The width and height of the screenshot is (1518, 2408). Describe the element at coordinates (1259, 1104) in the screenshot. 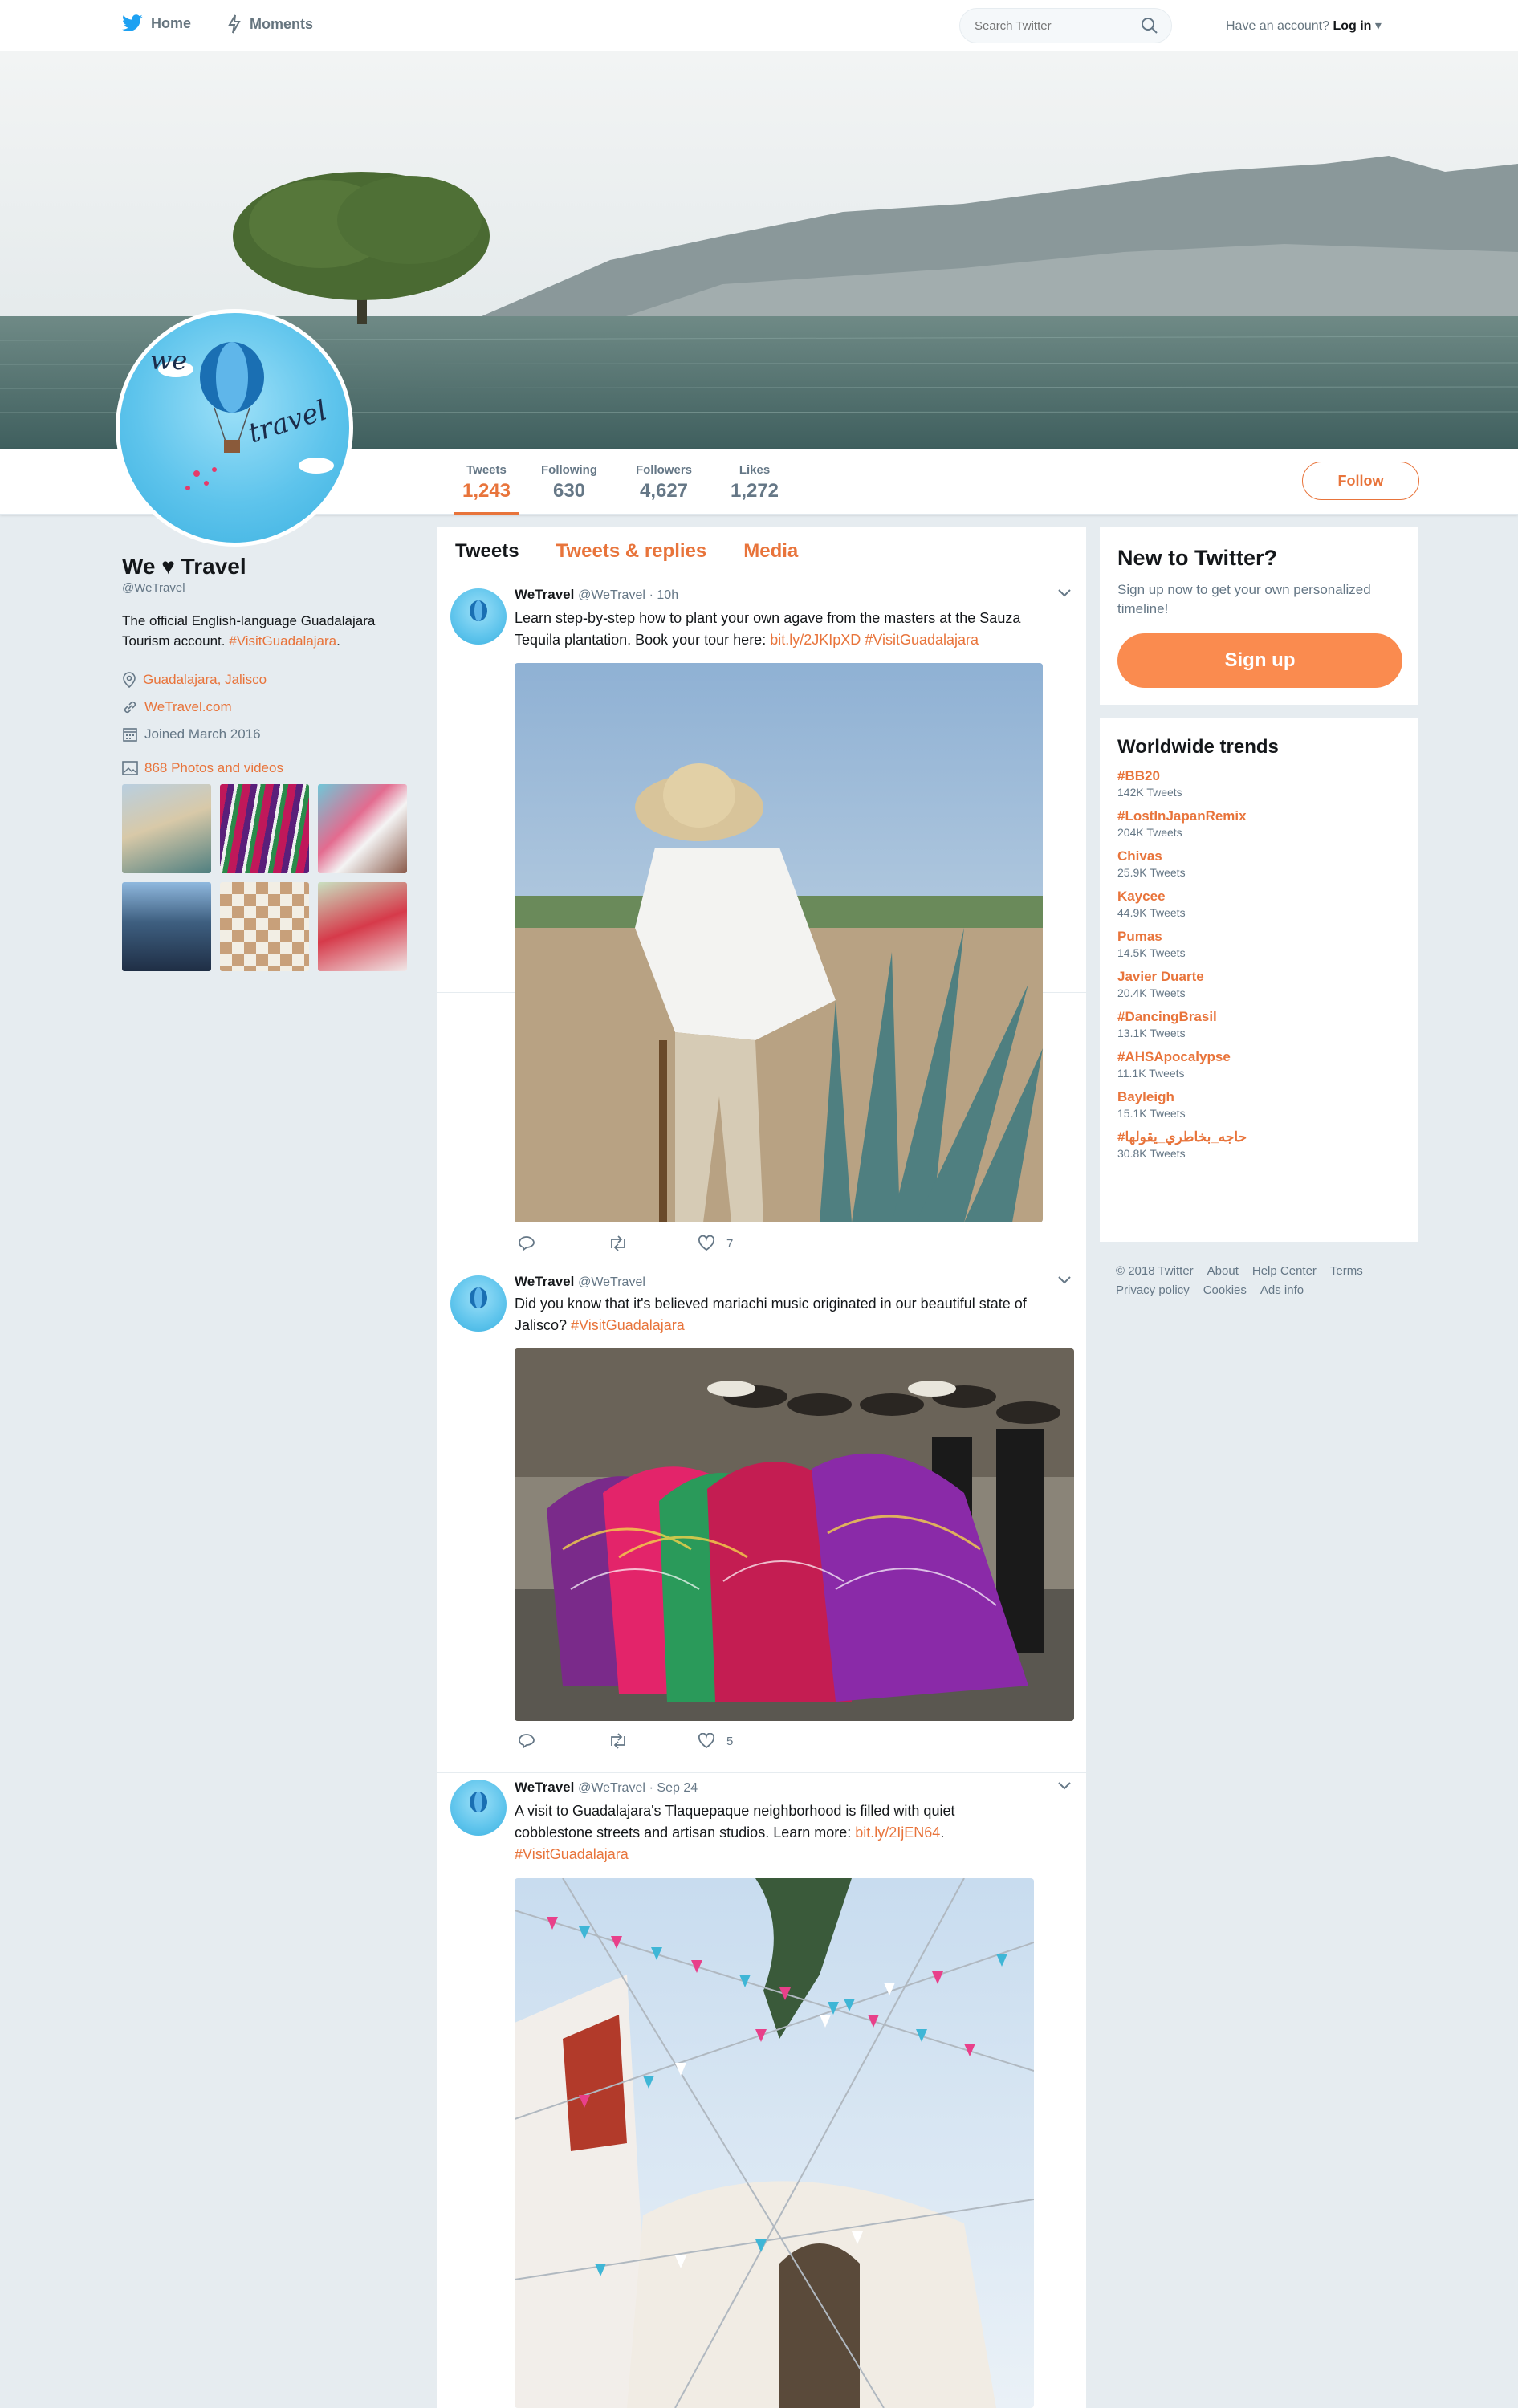

I see `trend-item: Bayleigh 15.1K Tweets` at that location.